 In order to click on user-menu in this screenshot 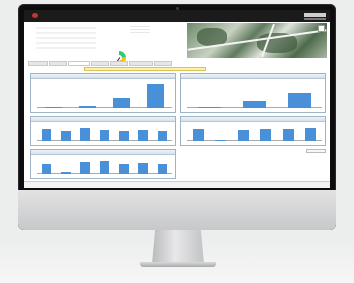, I will do `click(315, 15)`.